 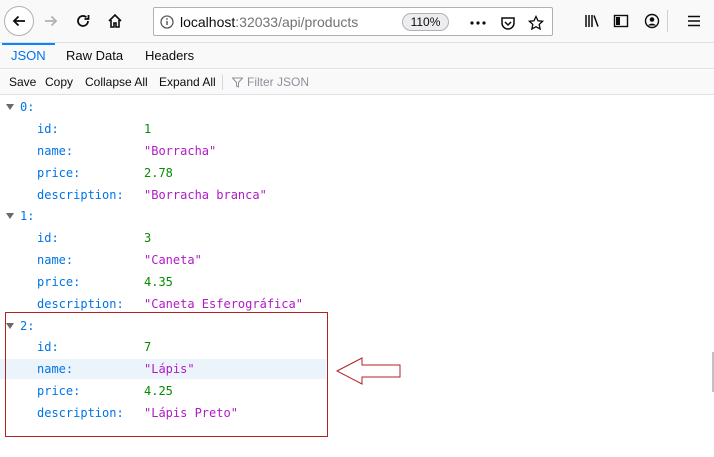 I want to click on sidebar-icon, so click(x=621, y=21).